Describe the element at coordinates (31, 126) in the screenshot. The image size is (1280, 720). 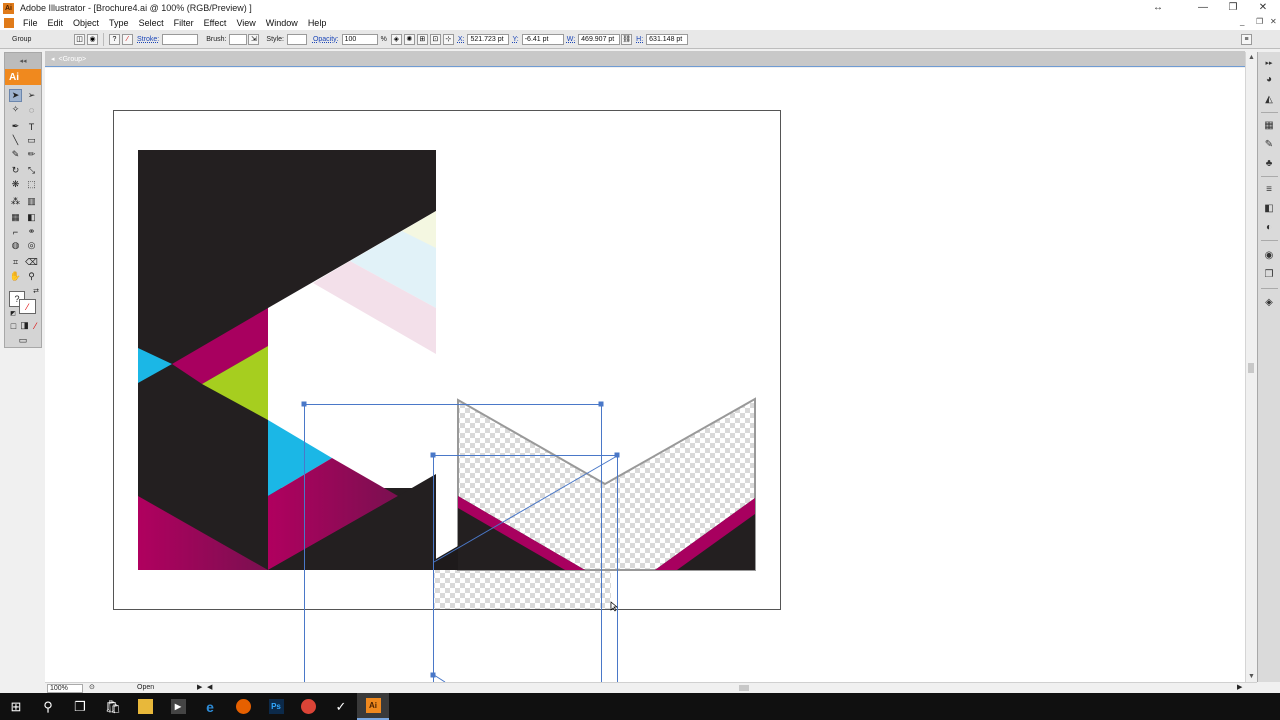
I see `type-tool-icon: T` at that location.